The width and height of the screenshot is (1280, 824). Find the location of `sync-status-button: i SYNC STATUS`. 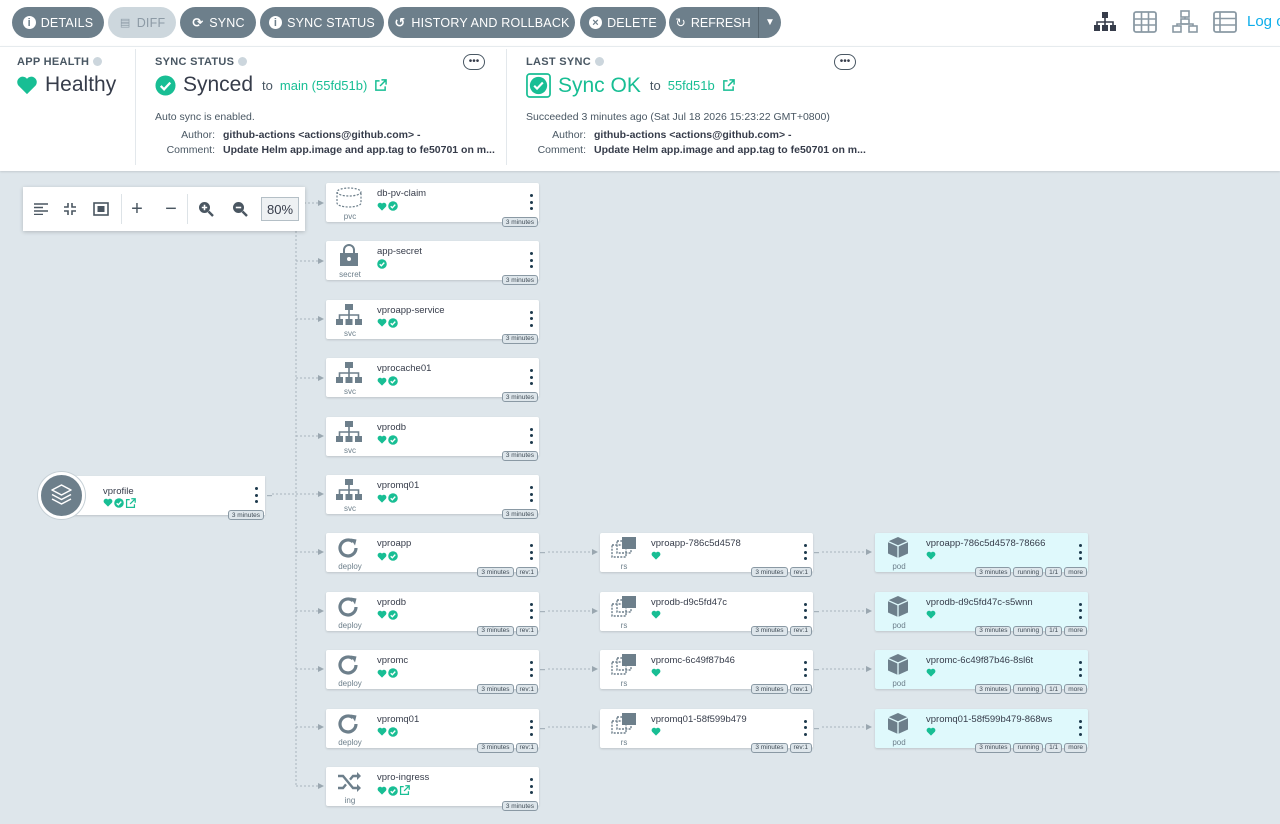

sync-status-button: i SYNC STATUS is located at coordinates (322, 22).